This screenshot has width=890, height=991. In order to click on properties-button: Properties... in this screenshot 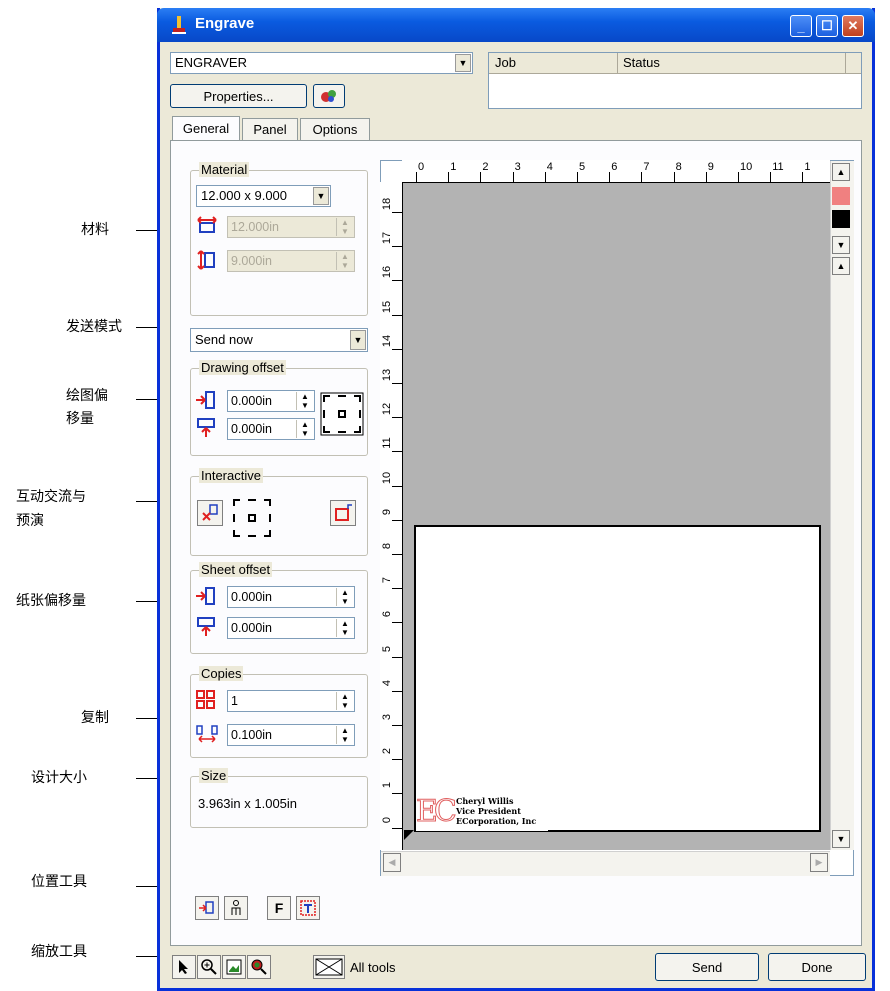, I will do `click(238, 96)`.